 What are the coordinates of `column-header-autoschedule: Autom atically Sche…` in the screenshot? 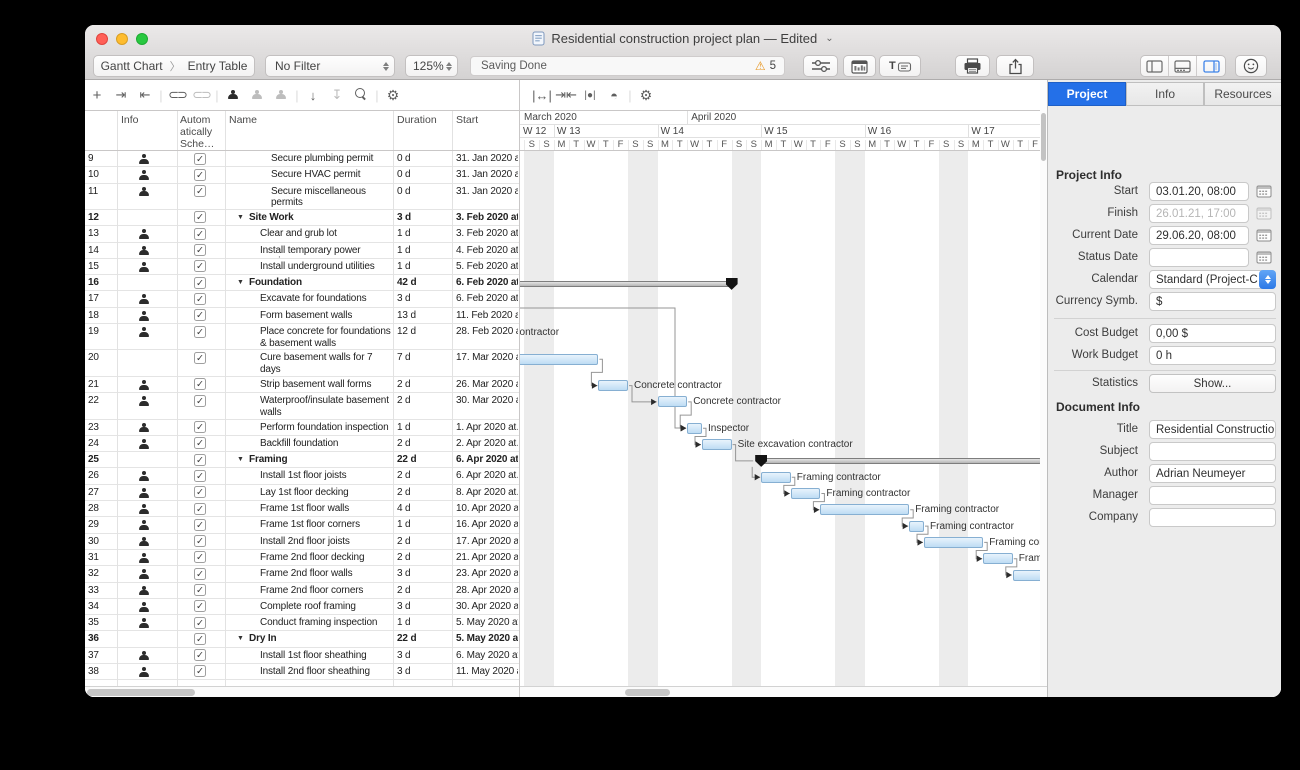 It's located at (202, 132).